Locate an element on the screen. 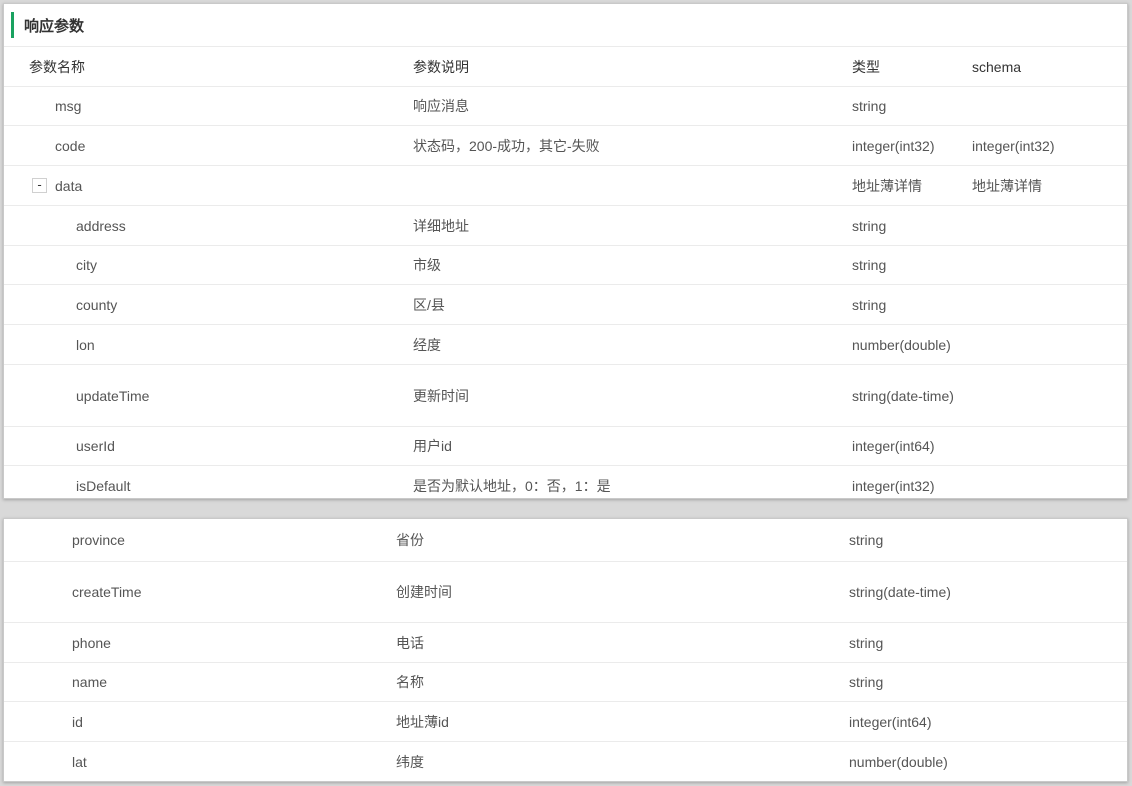  table-row: phone 电话 string is located at coordinates (565, 643).